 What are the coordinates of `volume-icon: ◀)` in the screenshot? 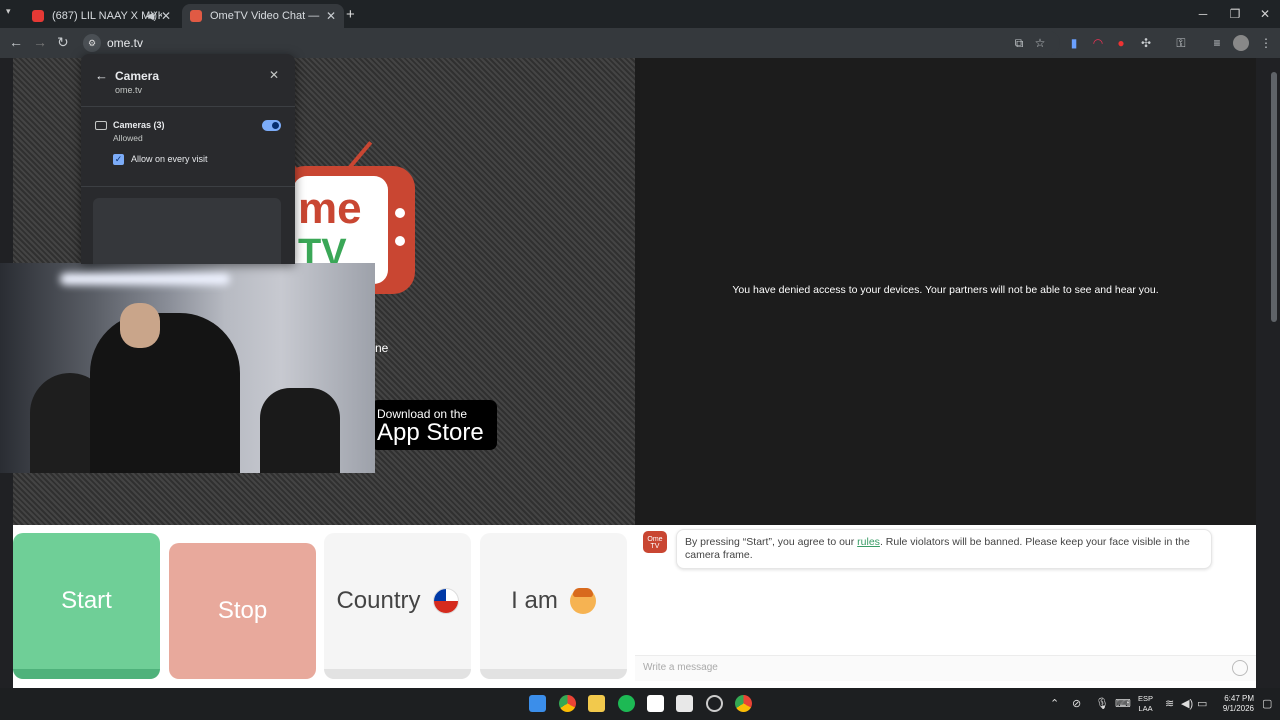 It's located at (1187, 703).